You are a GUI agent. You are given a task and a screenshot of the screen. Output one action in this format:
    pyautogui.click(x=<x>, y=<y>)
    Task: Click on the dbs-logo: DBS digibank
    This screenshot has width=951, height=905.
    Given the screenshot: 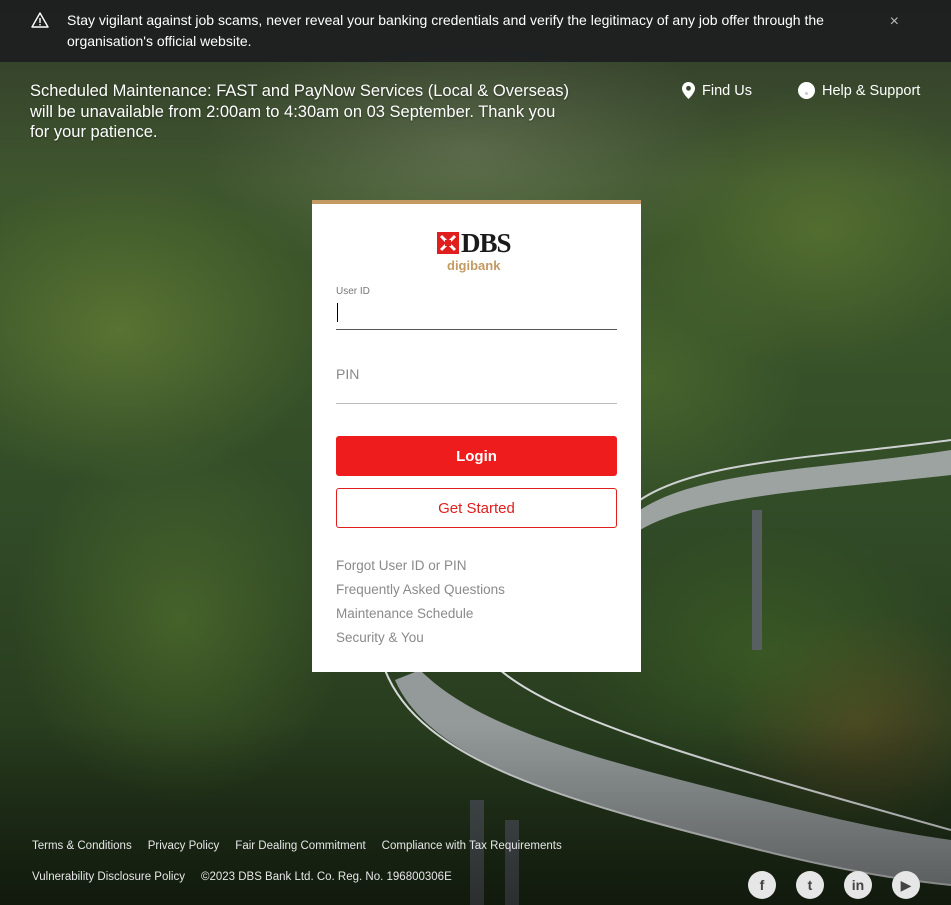 What is the action you would take?
    pyautogui.click(x=477, y=252)
    